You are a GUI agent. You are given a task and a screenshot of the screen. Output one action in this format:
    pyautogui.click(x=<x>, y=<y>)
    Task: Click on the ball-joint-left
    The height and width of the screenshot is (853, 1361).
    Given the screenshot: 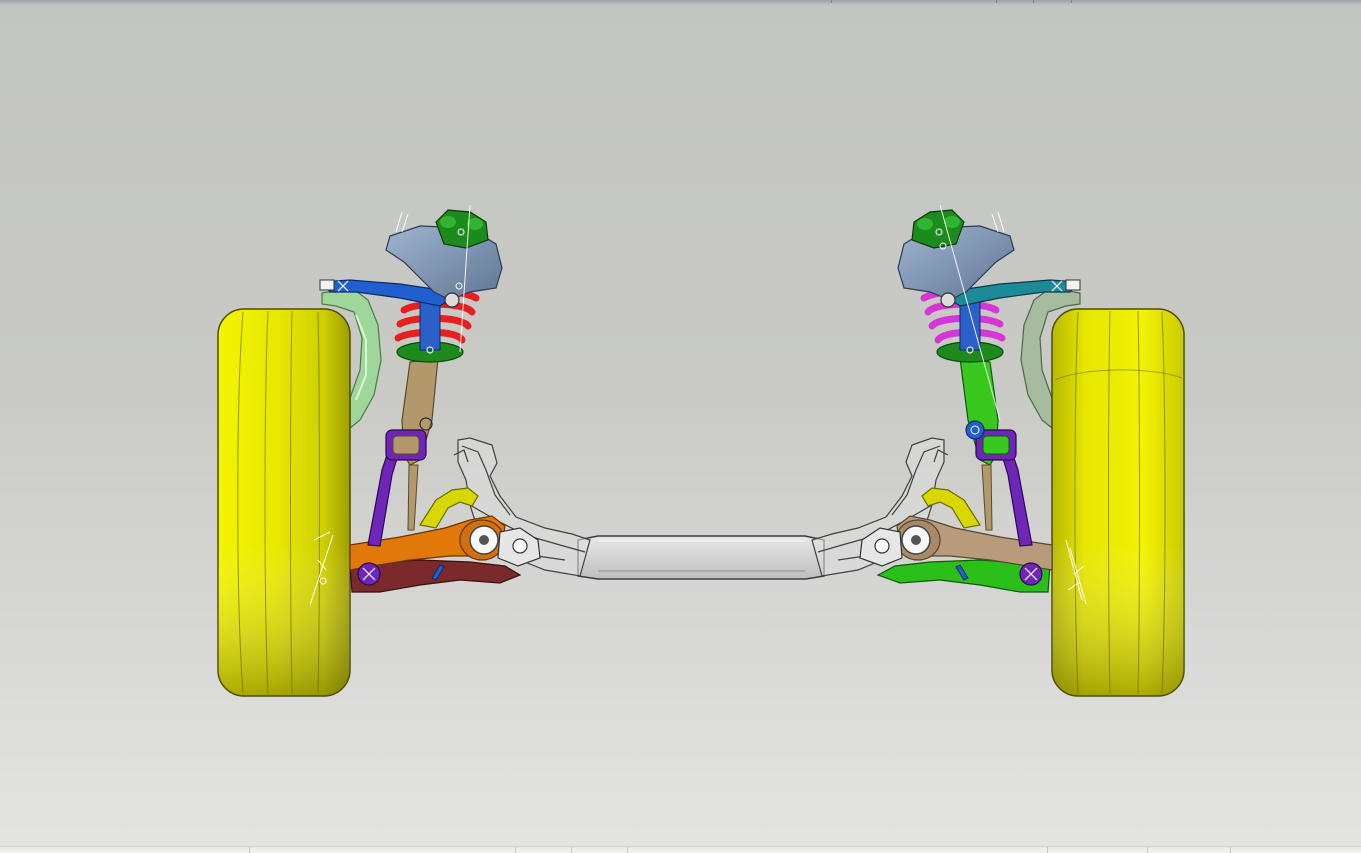 What is the action you would take?
    pyautogui.click(x=369, y=574)
    